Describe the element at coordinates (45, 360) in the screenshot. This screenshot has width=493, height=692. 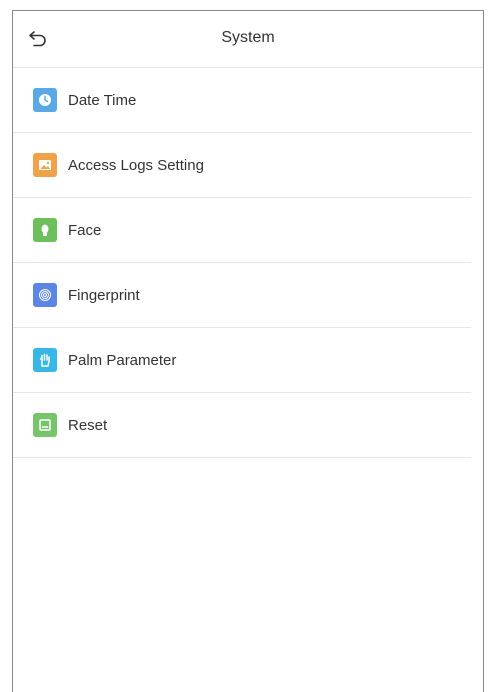
I see `palm-icon` at that location.